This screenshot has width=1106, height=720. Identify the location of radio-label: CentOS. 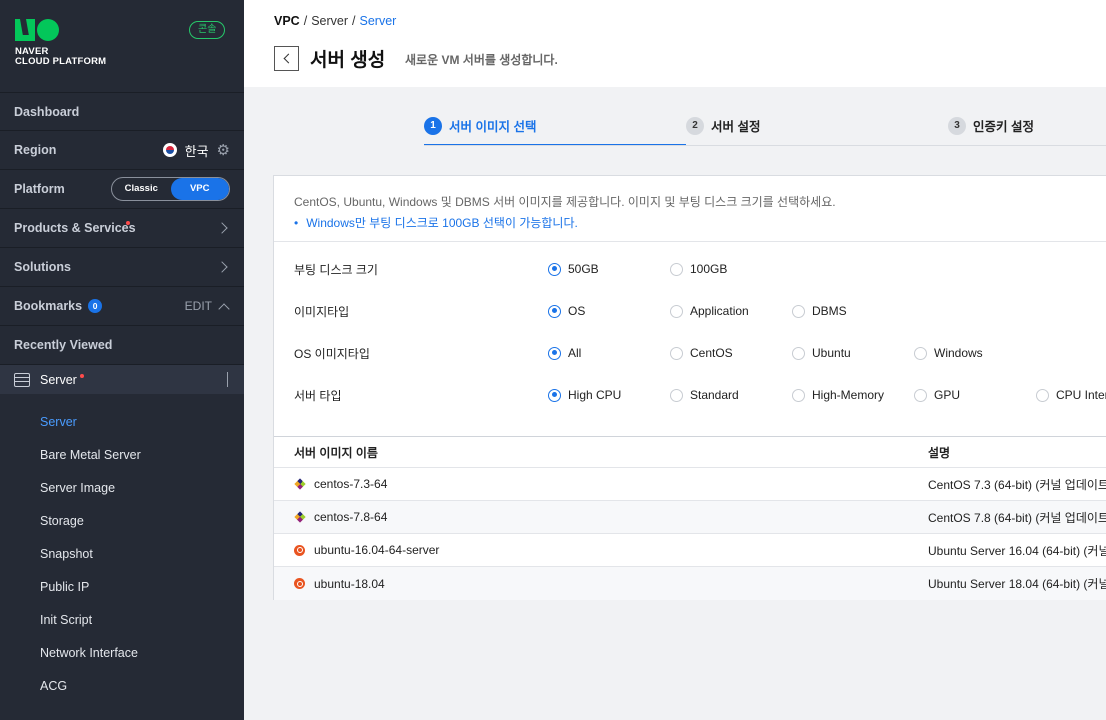
(711, 353).